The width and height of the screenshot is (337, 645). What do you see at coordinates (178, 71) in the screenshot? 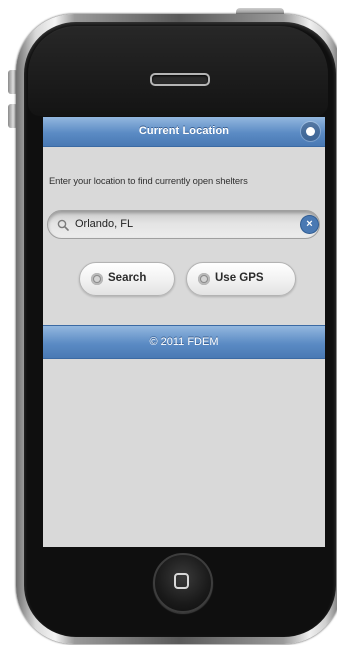
I see `phone-gloss` at bounding box center [178, 71].